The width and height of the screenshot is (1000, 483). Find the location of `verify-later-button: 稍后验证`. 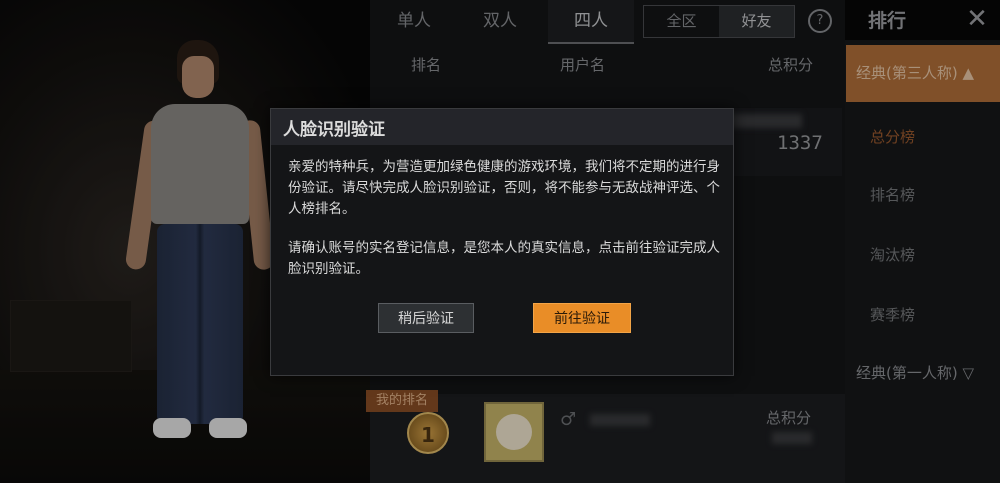

verify-later-button: 稍后验证 is located at coordinates (426, 318).